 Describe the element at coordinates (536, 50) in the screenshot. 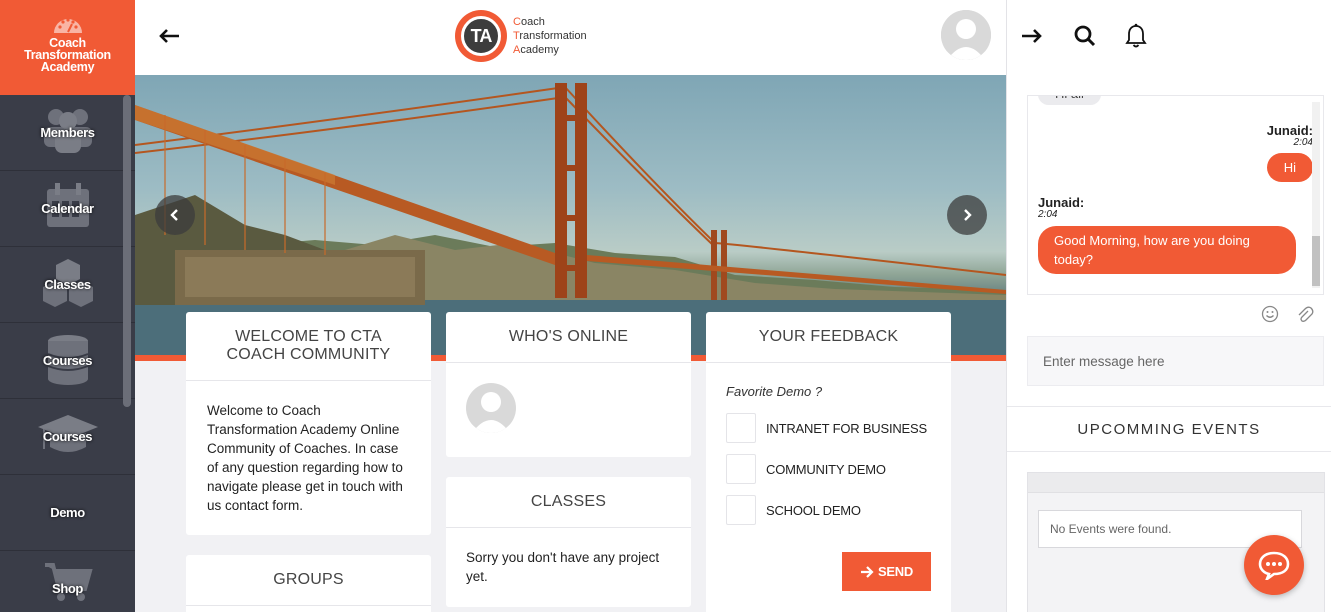

I see `logo-line-3: Academy` at that location.